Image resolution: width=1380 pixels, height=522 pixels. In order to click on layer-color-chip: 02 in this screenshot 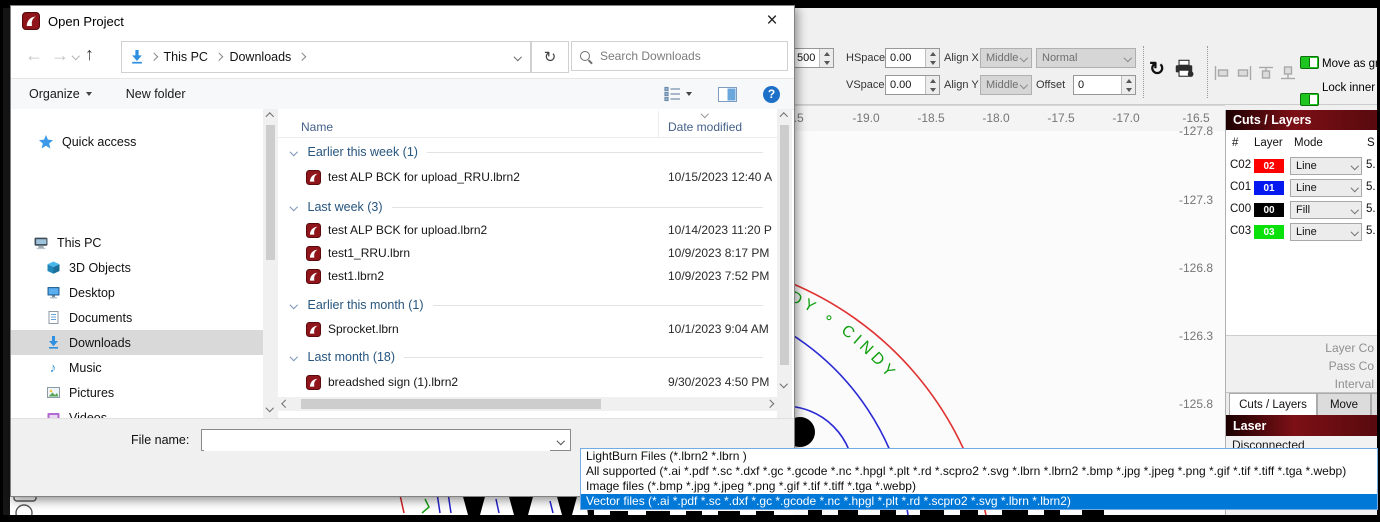, I will do `click(1269, 166)`.